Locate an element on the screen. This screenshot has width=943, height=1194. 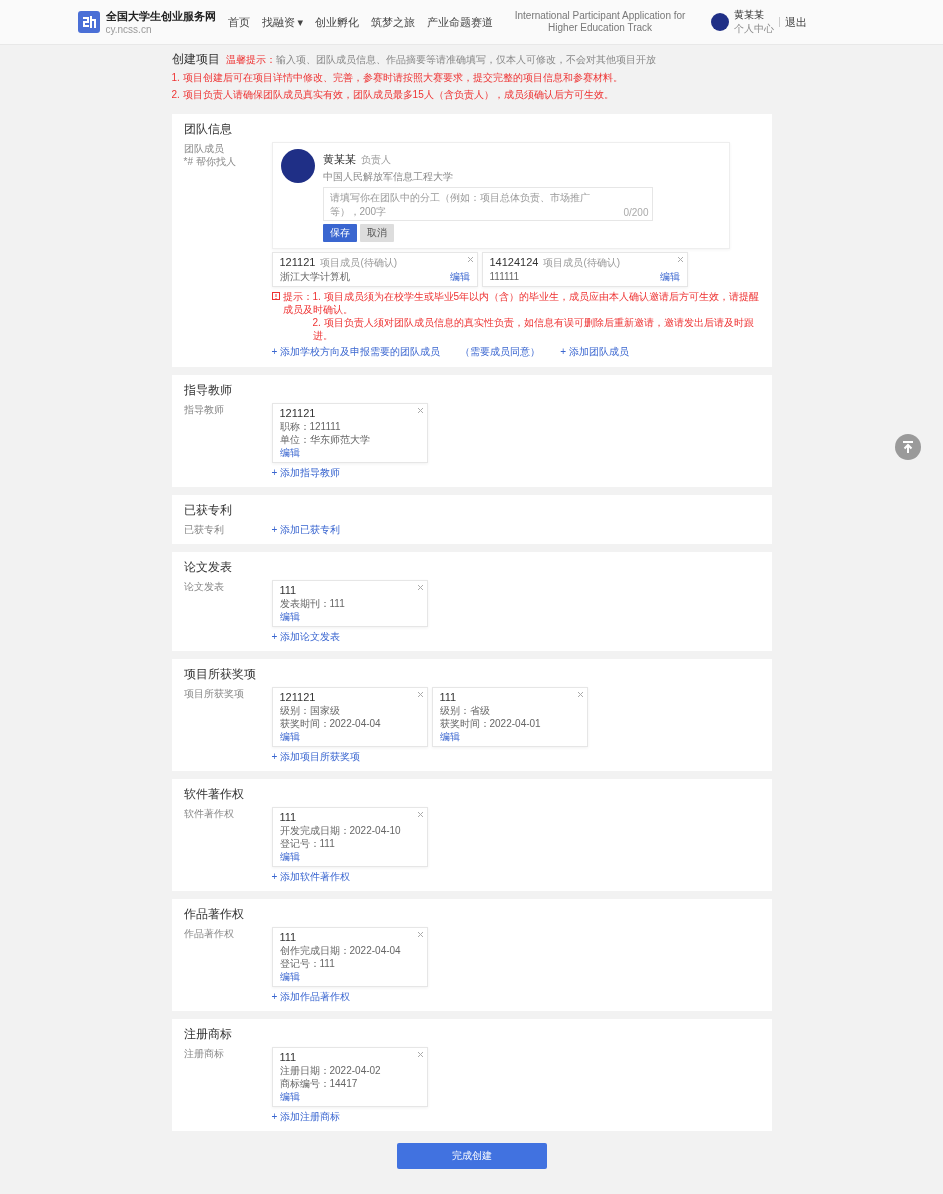
entry-detail: 发表期刊：111 is located at coordinates (312, 603).